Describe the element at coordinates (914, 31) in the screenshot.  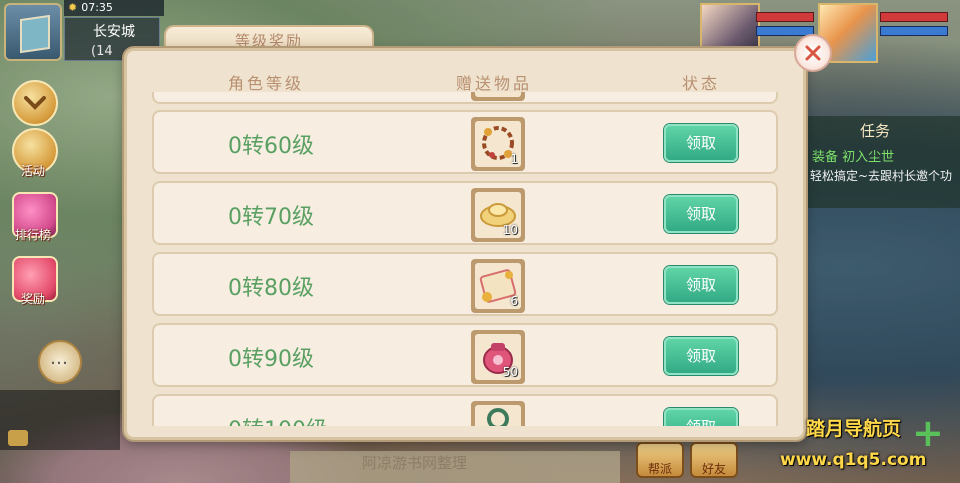
I see `player-mp-bar` at that location.